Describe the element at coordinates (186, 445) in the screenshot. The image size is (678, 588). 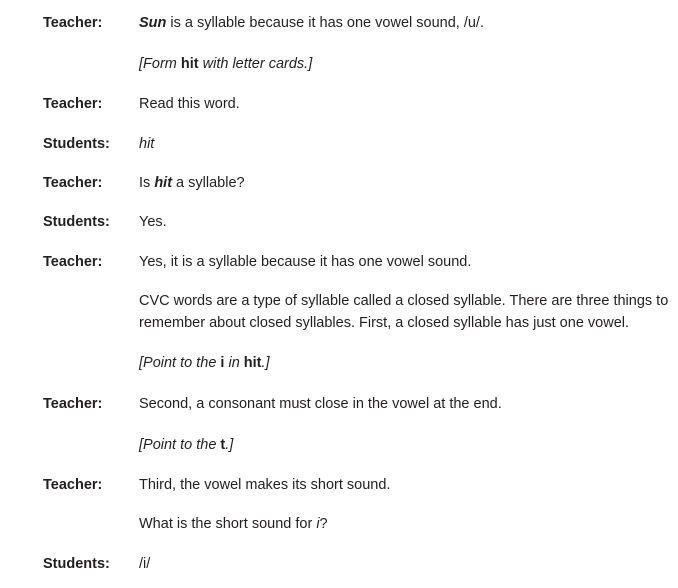
I see `stage-direction: [Point to the t.]` at that location.